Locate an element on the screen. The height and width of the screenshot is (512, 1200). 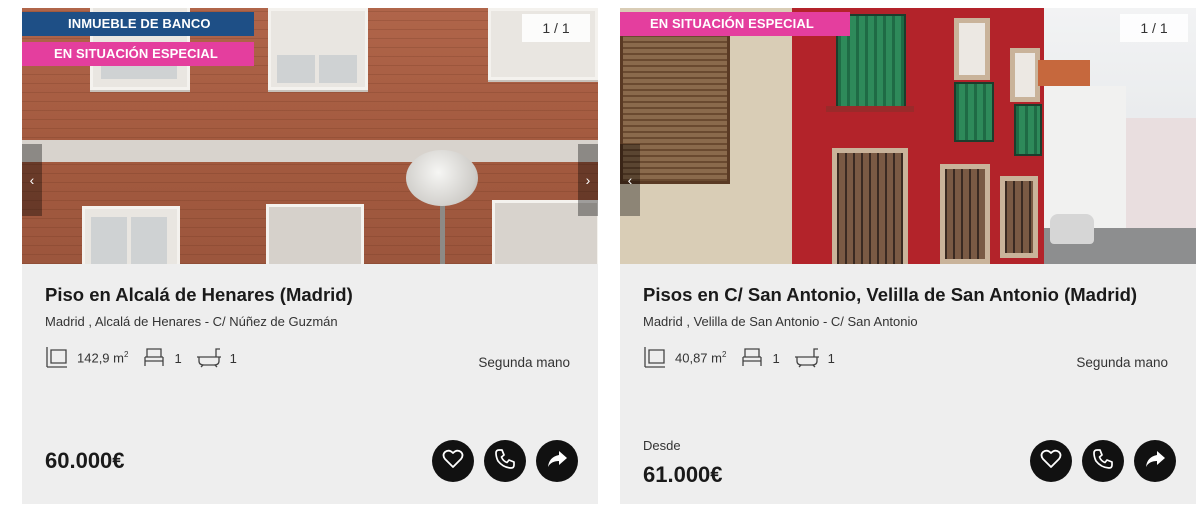
area-feature: 142,9 m2 is located at coordinates (86, 358).